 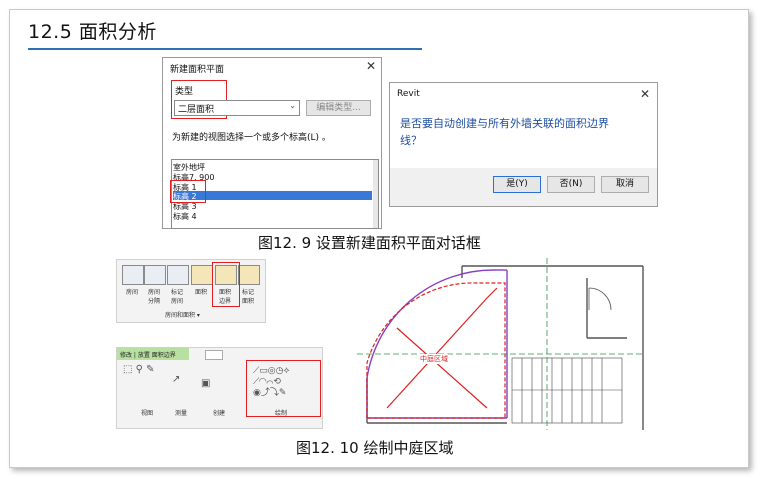 I want to click on tag-room-button-label: 标记 房间, so click(x=176, y=297).